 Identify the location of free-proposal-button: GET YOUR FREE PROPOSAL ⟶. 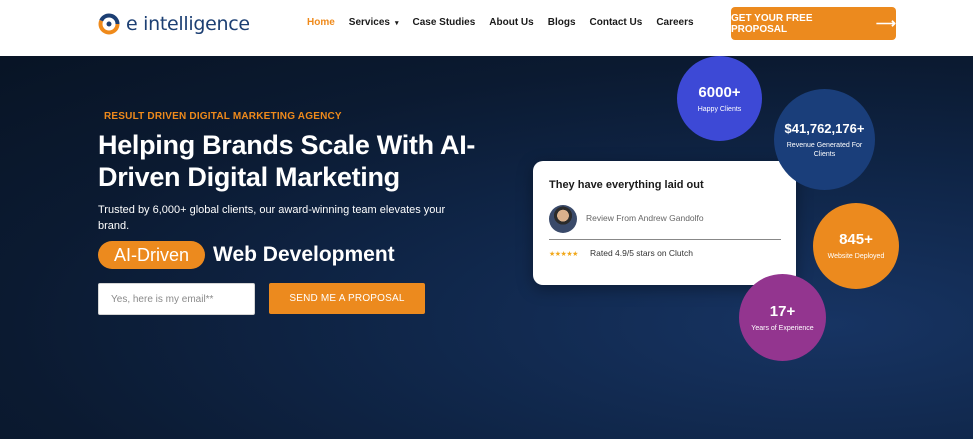
(813, 23).